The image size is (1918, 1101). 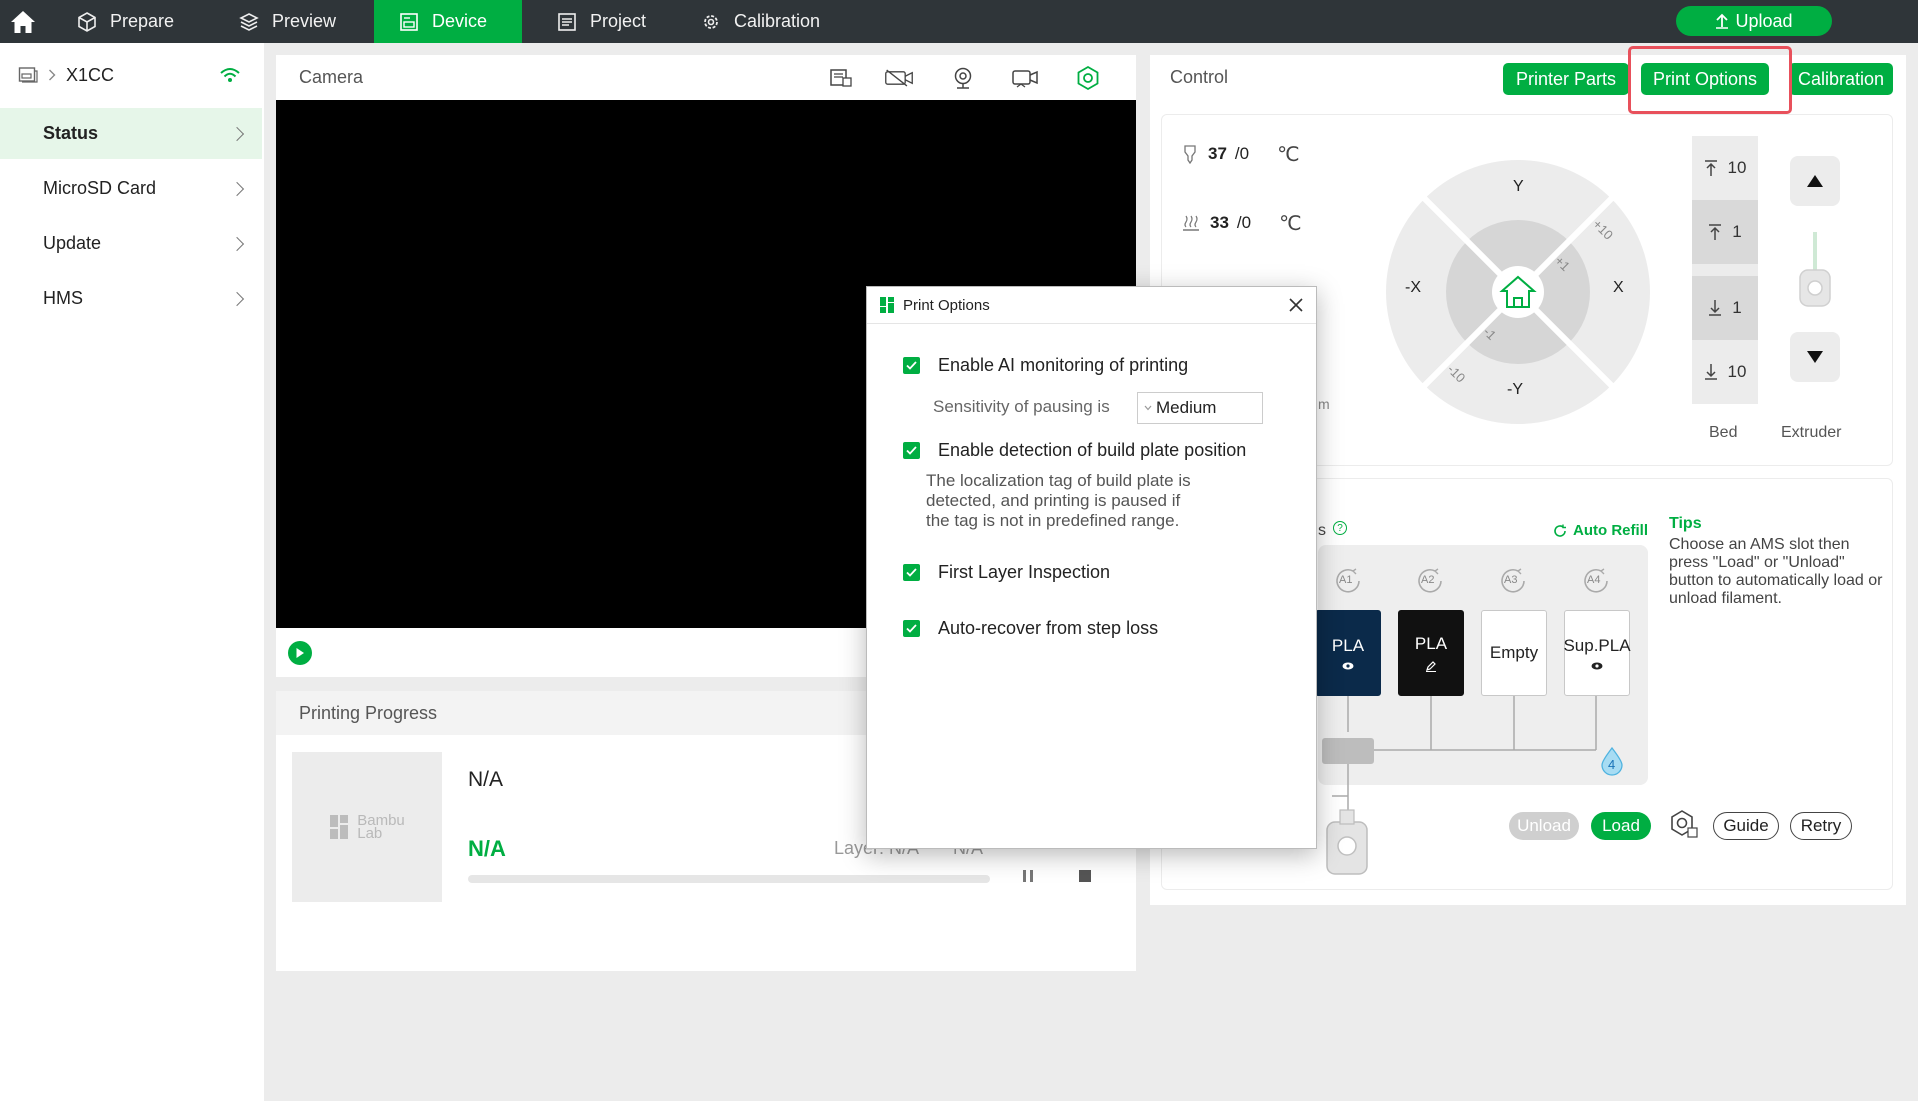 What do you see at coordinates (1612, 763) in the screenshot?
I see `humidity-drop-icon: 4` at bounding box center [1612, 763].